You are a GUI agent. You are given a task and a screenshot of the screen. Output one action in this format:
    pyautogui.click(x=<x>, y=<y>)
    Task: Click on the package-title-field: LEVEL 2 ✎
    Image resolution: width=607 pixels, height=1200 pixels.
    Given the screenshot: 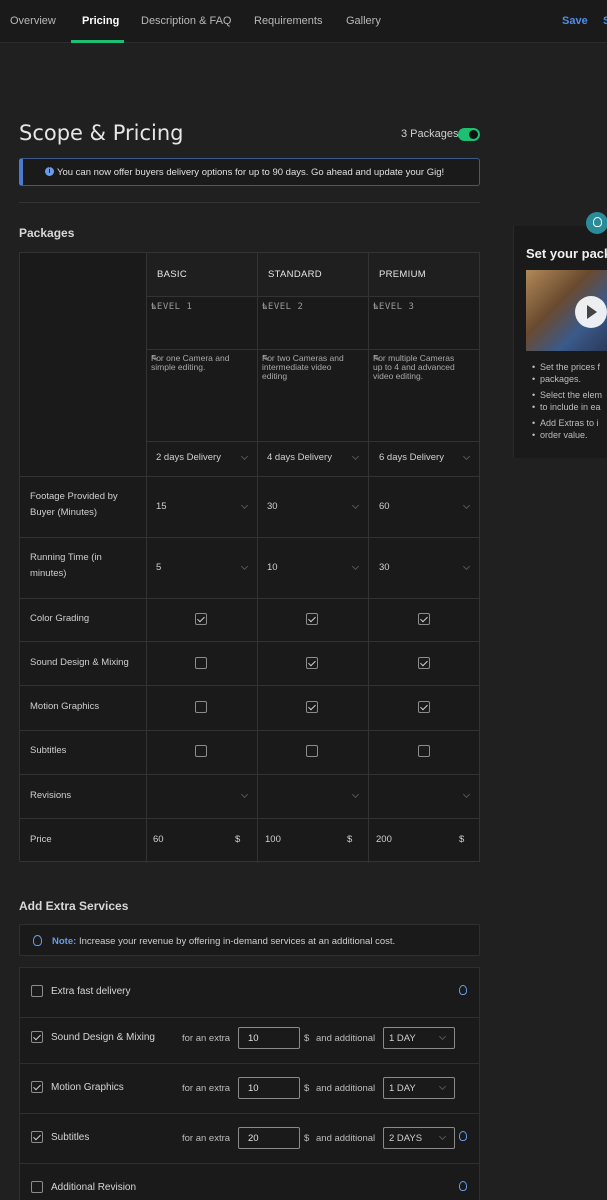 What is the action you would take?
    pyautogui.click(x=312, y=322)
    